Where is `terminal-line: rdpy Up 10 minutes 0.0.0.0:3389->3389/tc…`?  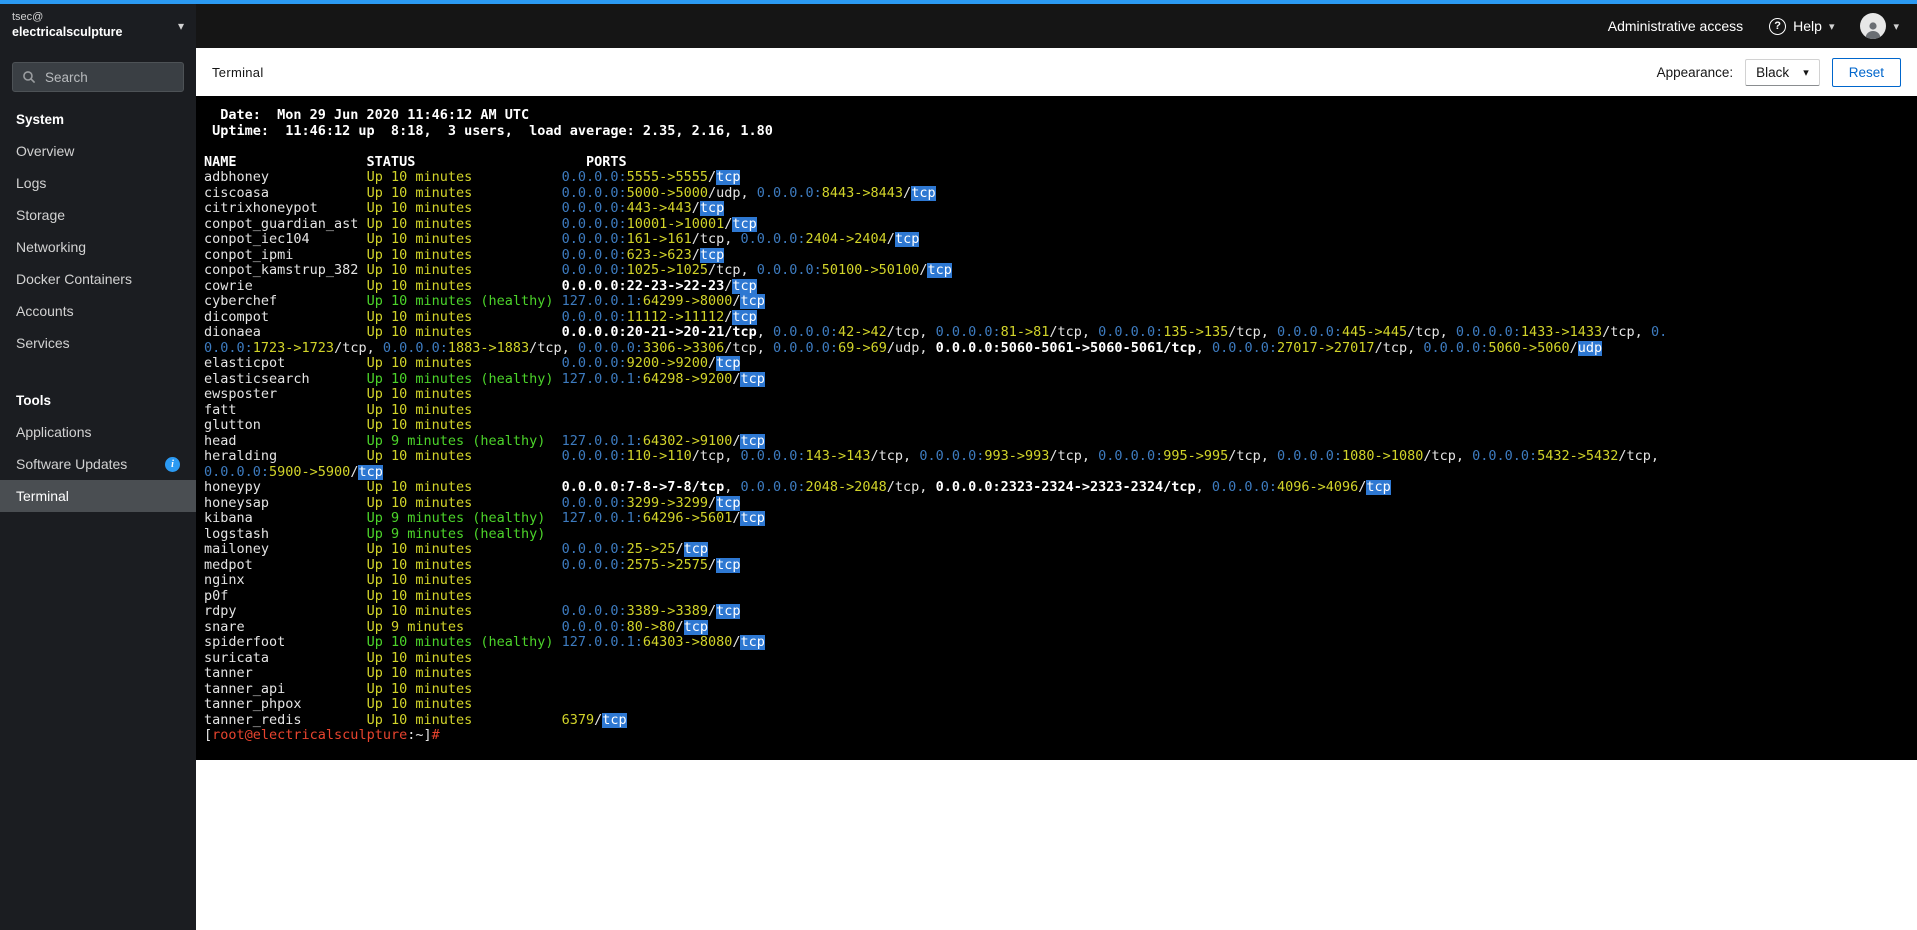
terminal-line: rdpy Up 10 minutes 0.0.0.0:3389->3389/tc… is located at coordinates (472, 611).